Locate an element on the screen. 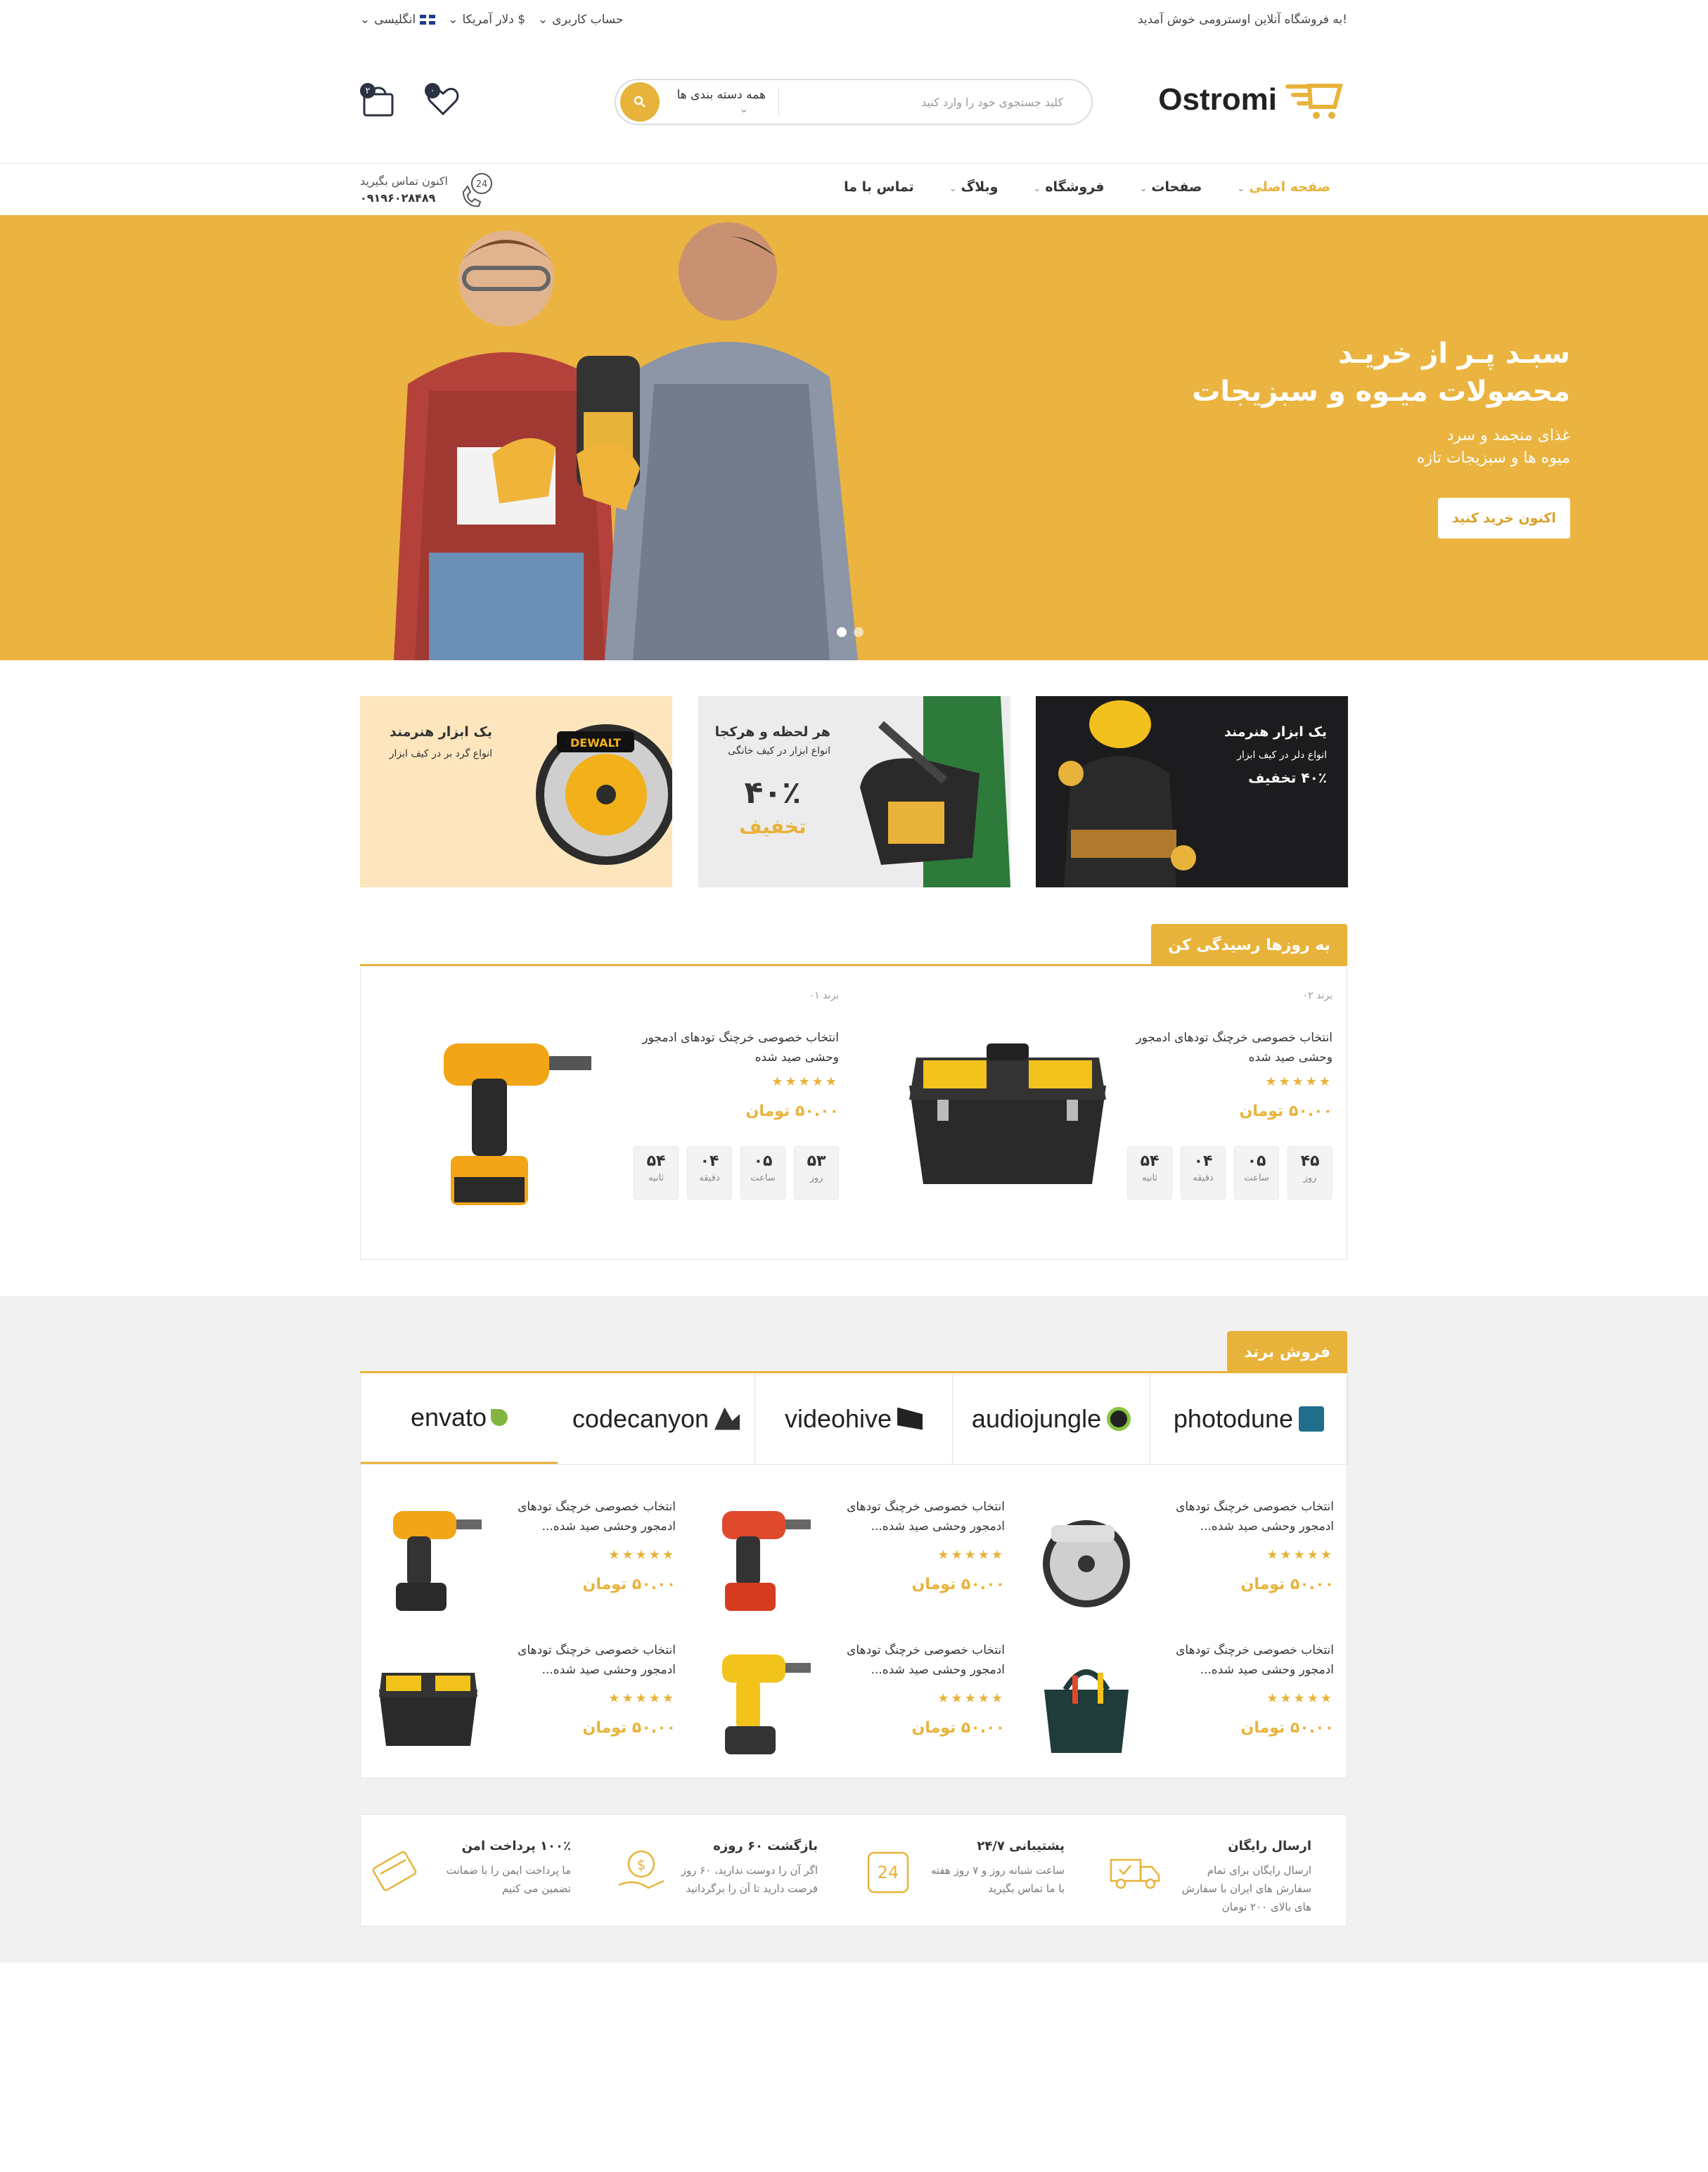 The image size is (1708, 2172). phone-24-icon: 24 is located at coordinates (477, 190).